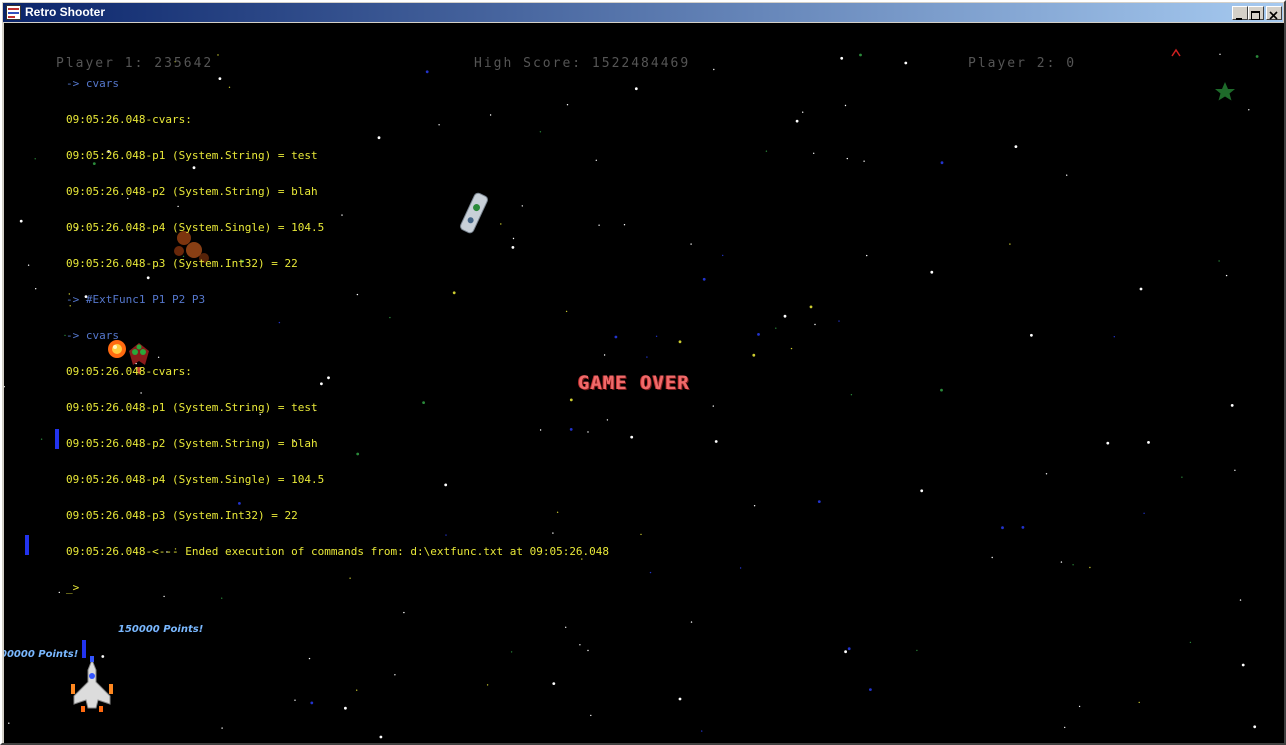 This screenshot has width=1286, height=745. What do you see at coordinates (337, 588) in the screenshot?
I see `console-prompt: _>` at bounding box center [337, 588].